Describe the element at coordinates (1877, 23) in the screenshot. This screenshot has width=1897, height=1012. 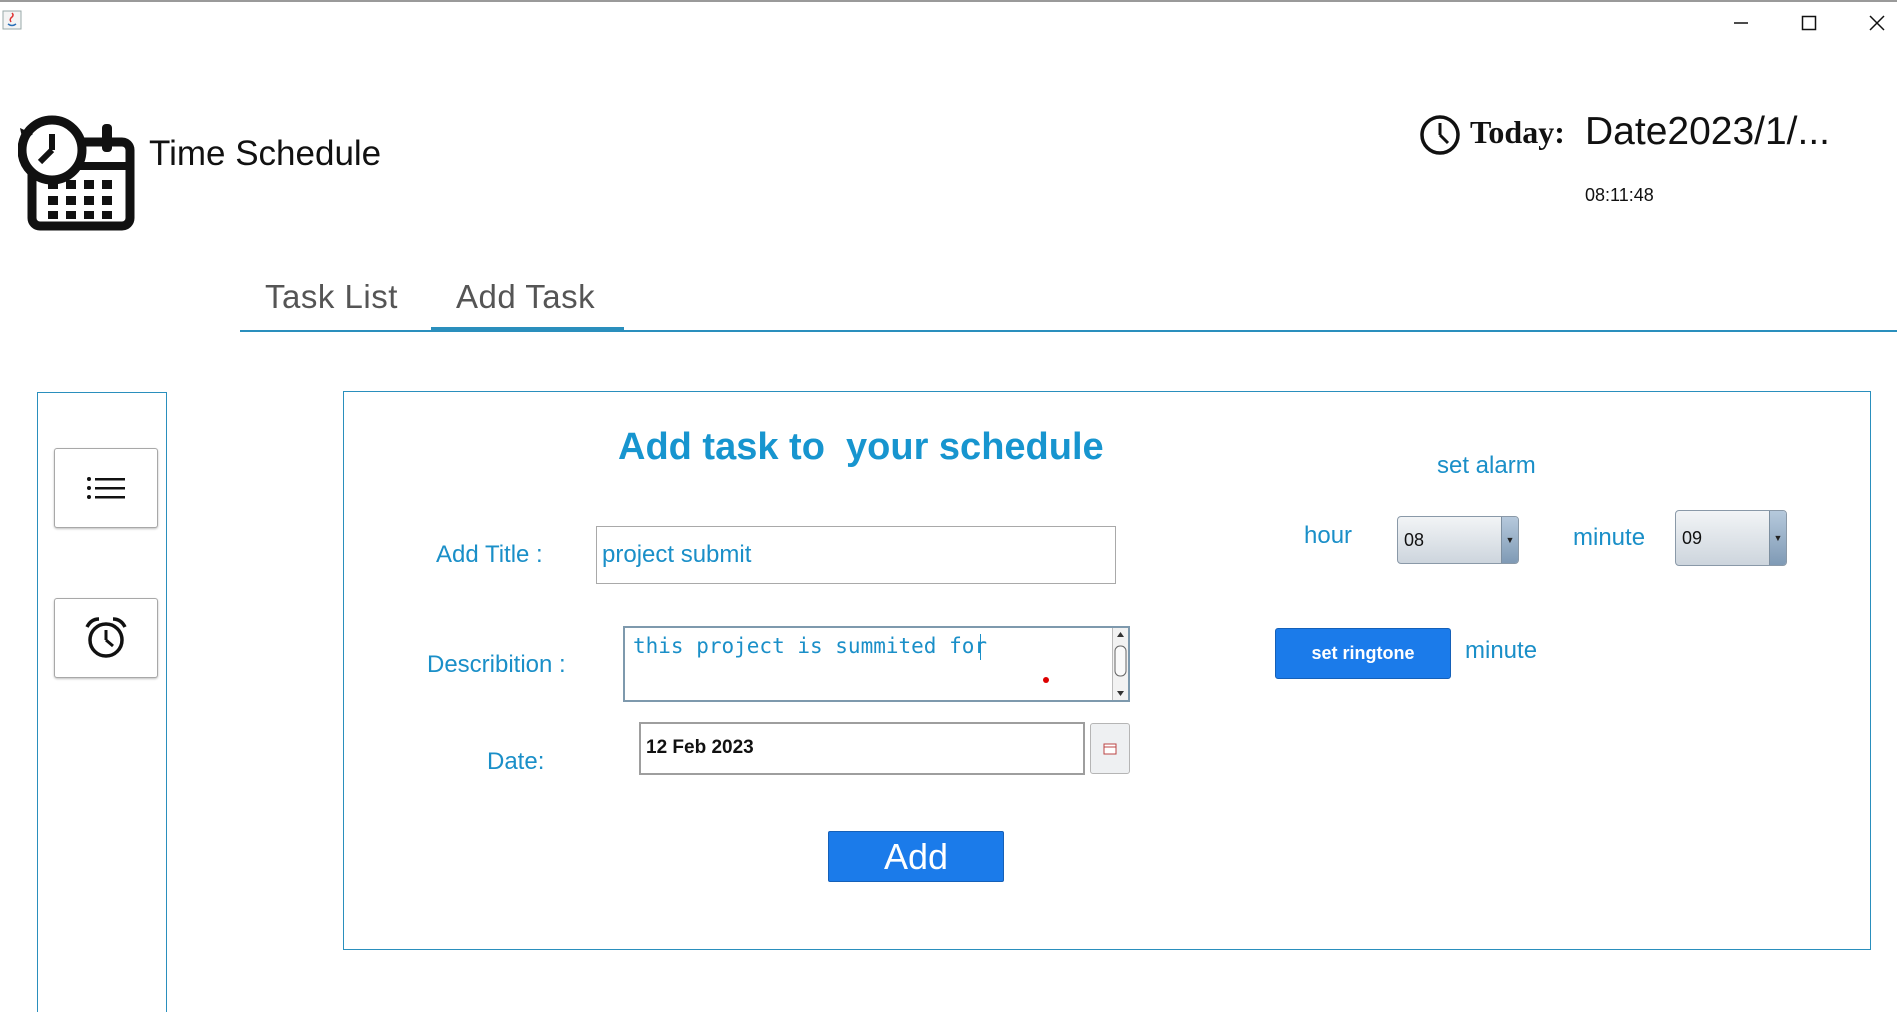
I see `close-icon` at that location.